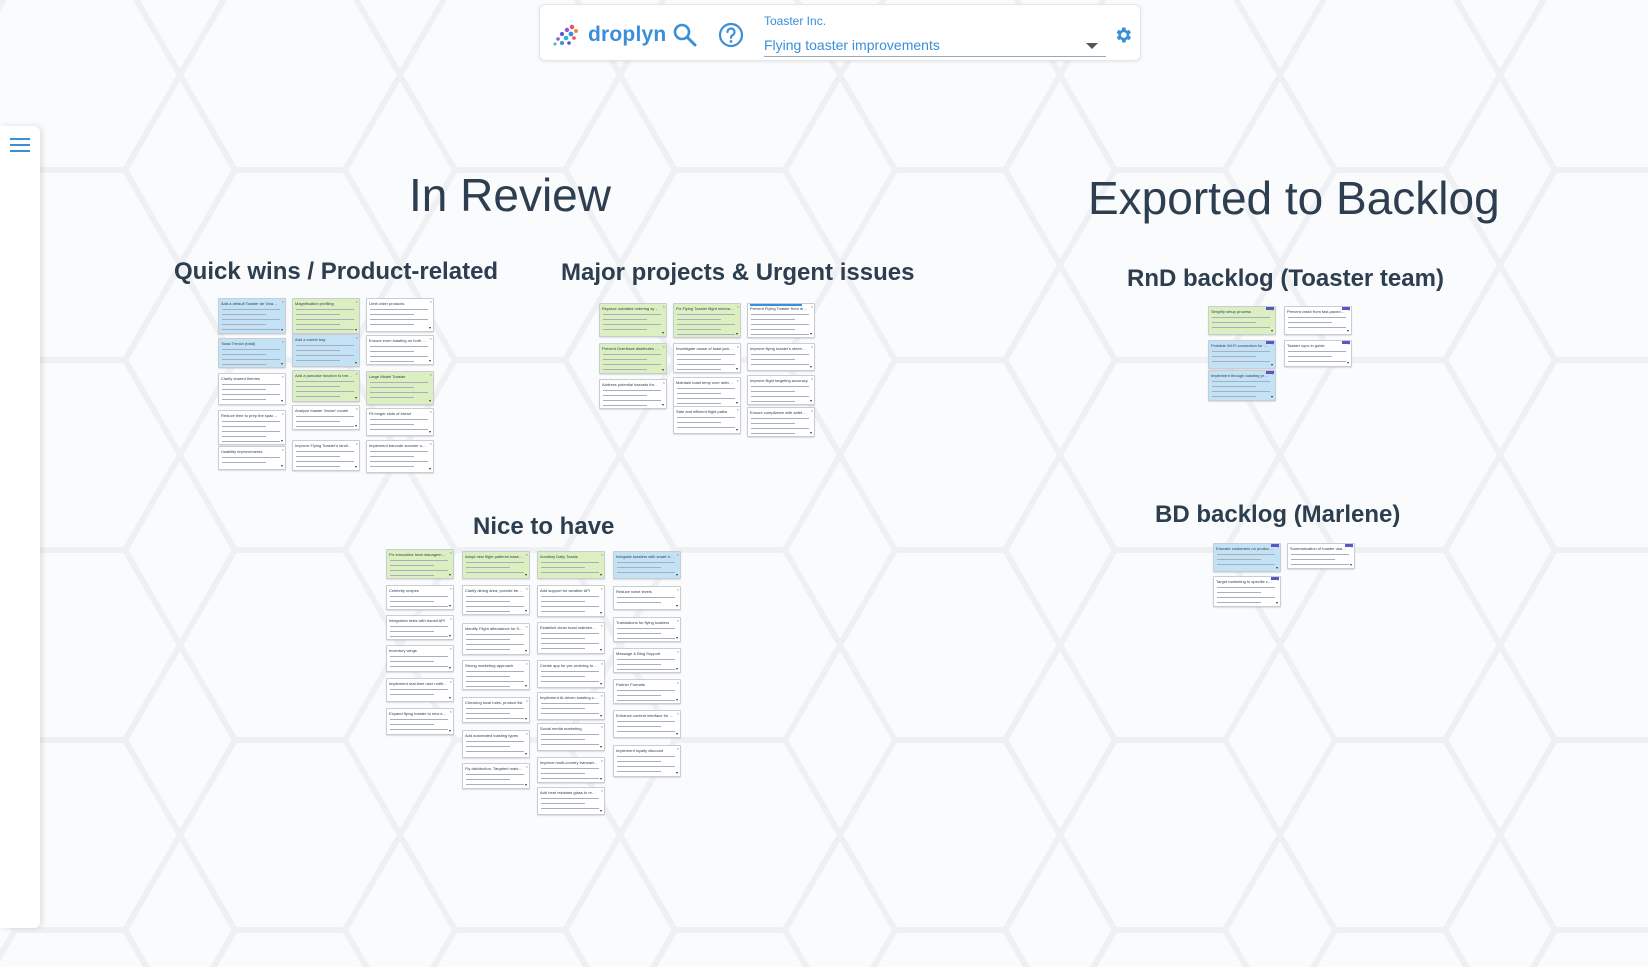 The width and height of the screenshot is (1648, 967). Describe the element at coordinates (707, 358) in the screenshot. I see `idea-card: Investigate cause of toast jamming × ▾` at that location.